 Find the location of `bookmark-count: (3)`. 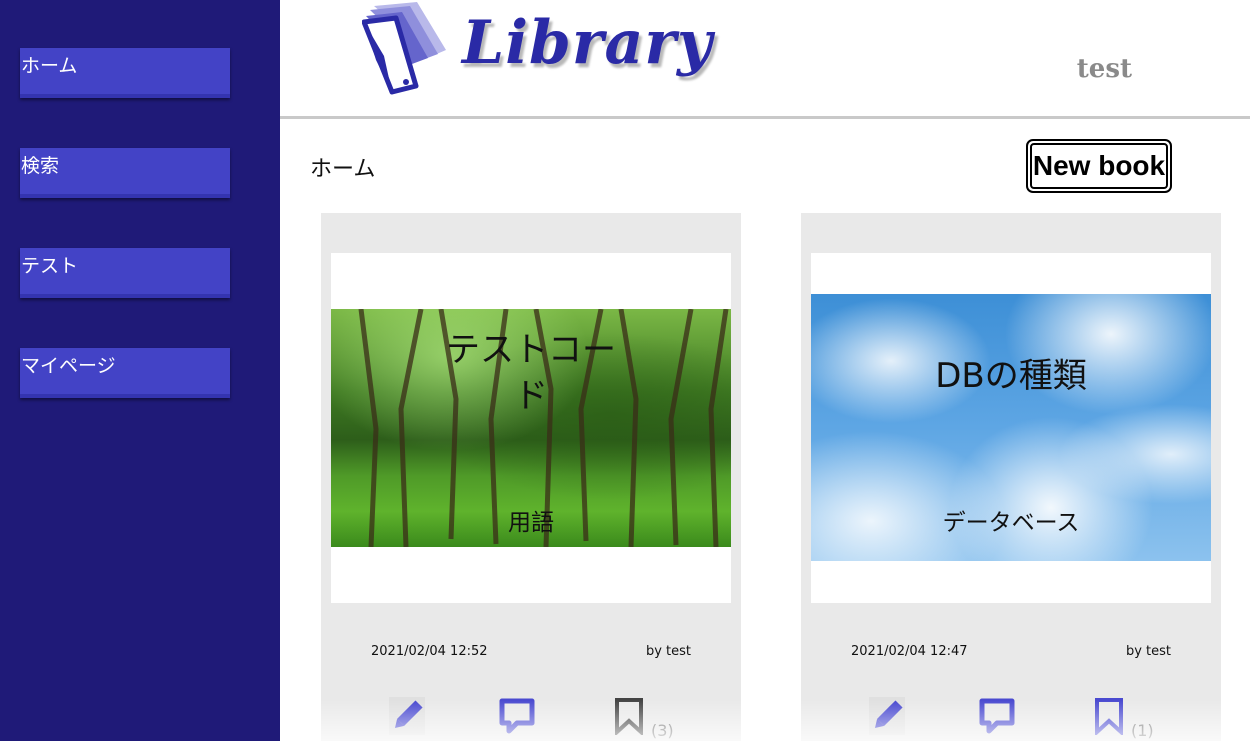

bookmark-count: (3) is located at coordinates (662, 730).